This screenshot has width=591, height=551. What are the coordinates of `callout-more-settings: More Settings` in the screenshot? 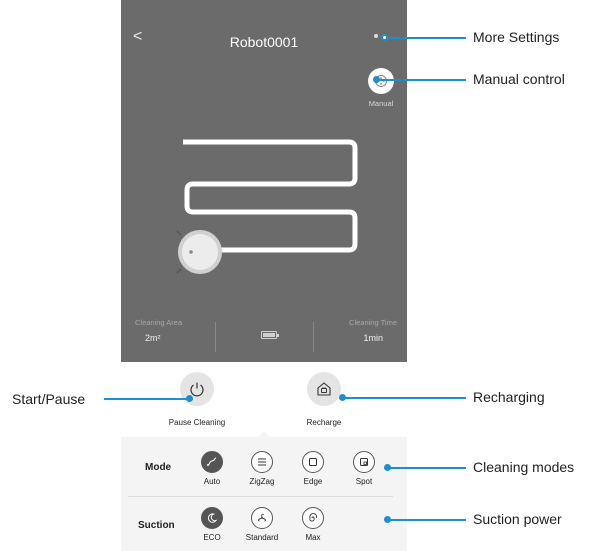 It's located at (516, 37).